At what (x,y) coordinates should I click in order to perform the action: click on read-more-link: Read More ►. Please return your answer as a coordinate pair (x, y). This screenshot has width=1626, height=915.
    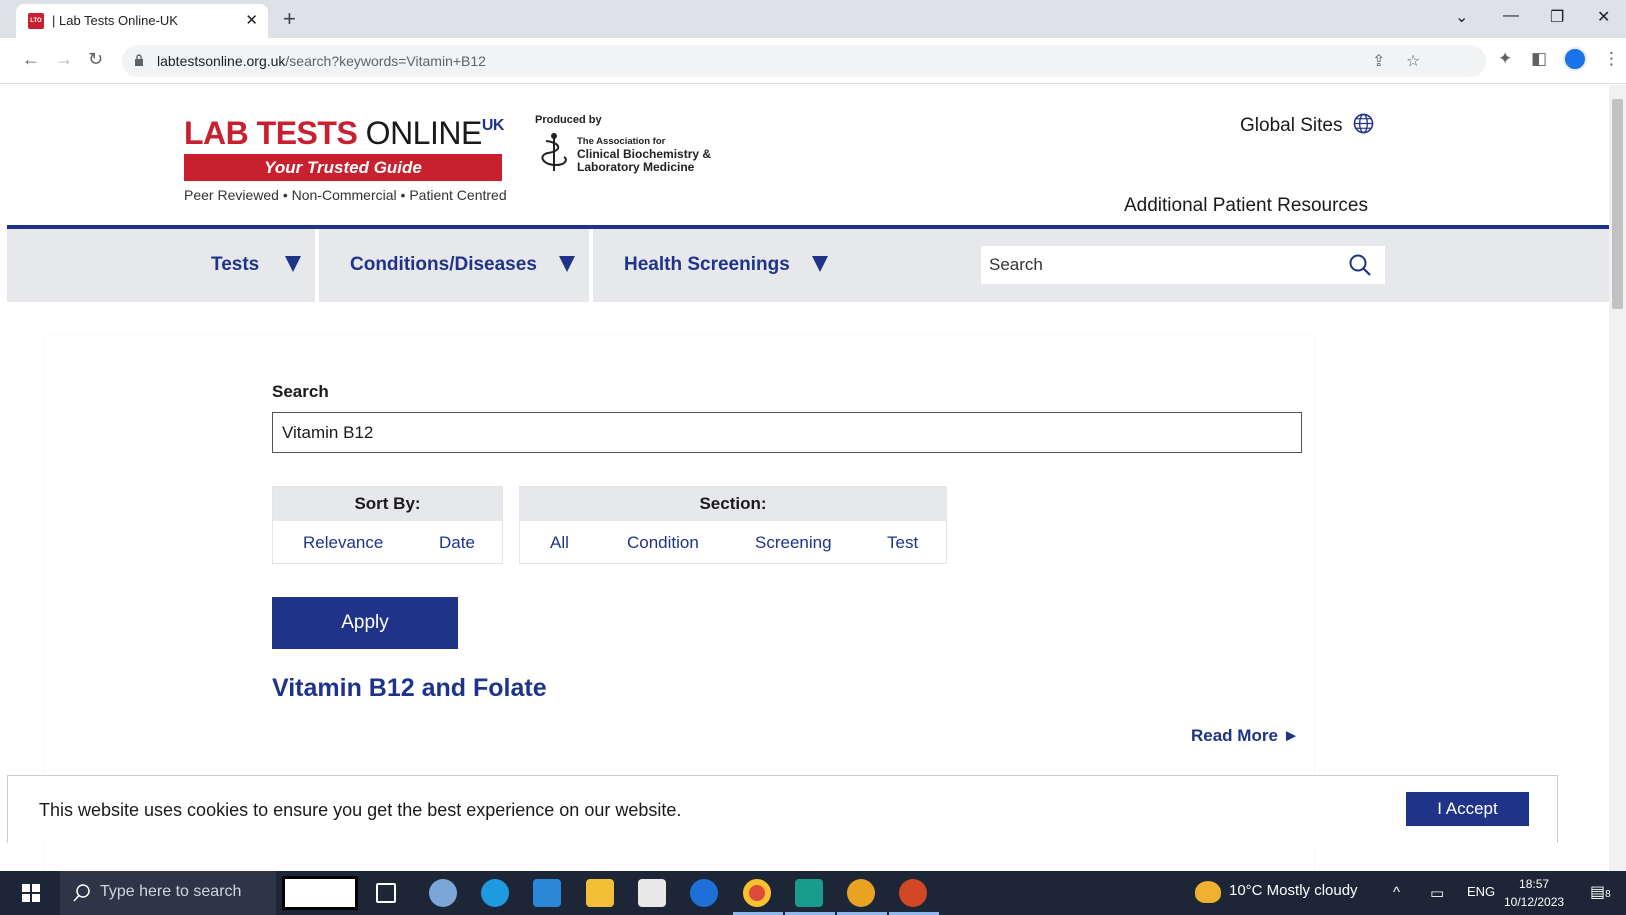
    Looking at the image, I should click on (1245, 736).